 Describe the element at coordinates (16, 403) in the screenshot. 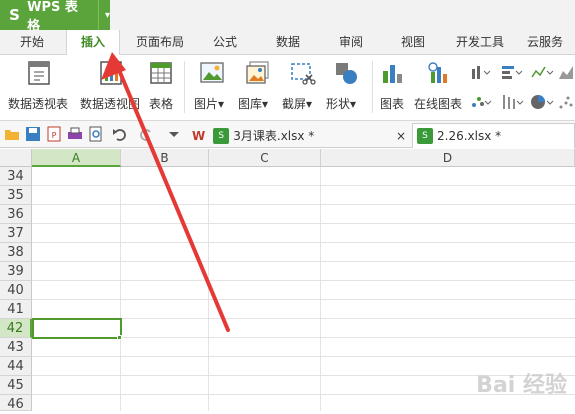

I see `row-header: 46` at that location.